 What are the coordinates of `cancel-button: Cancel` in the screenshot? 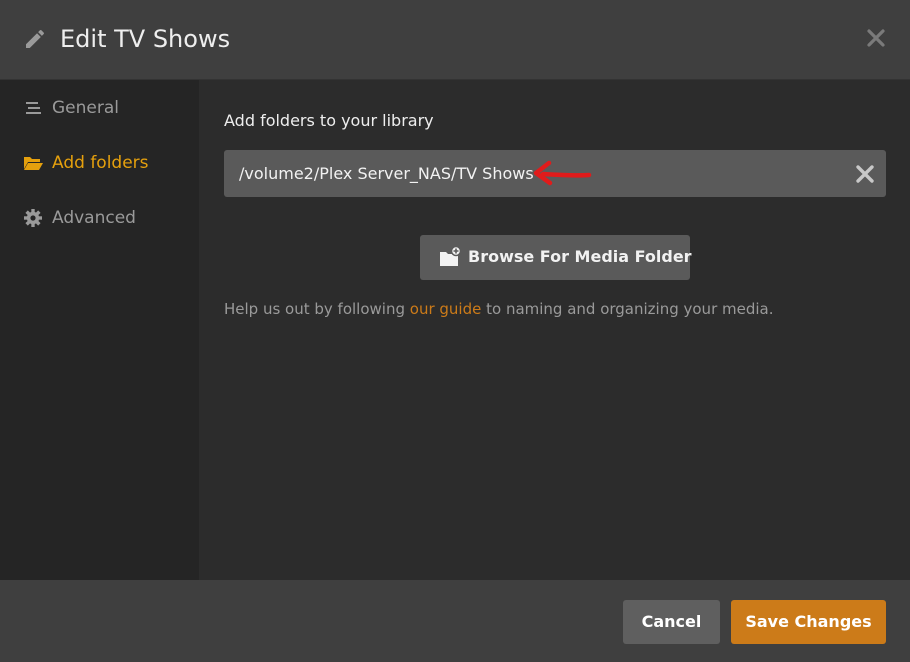 It's located at (671, 622).